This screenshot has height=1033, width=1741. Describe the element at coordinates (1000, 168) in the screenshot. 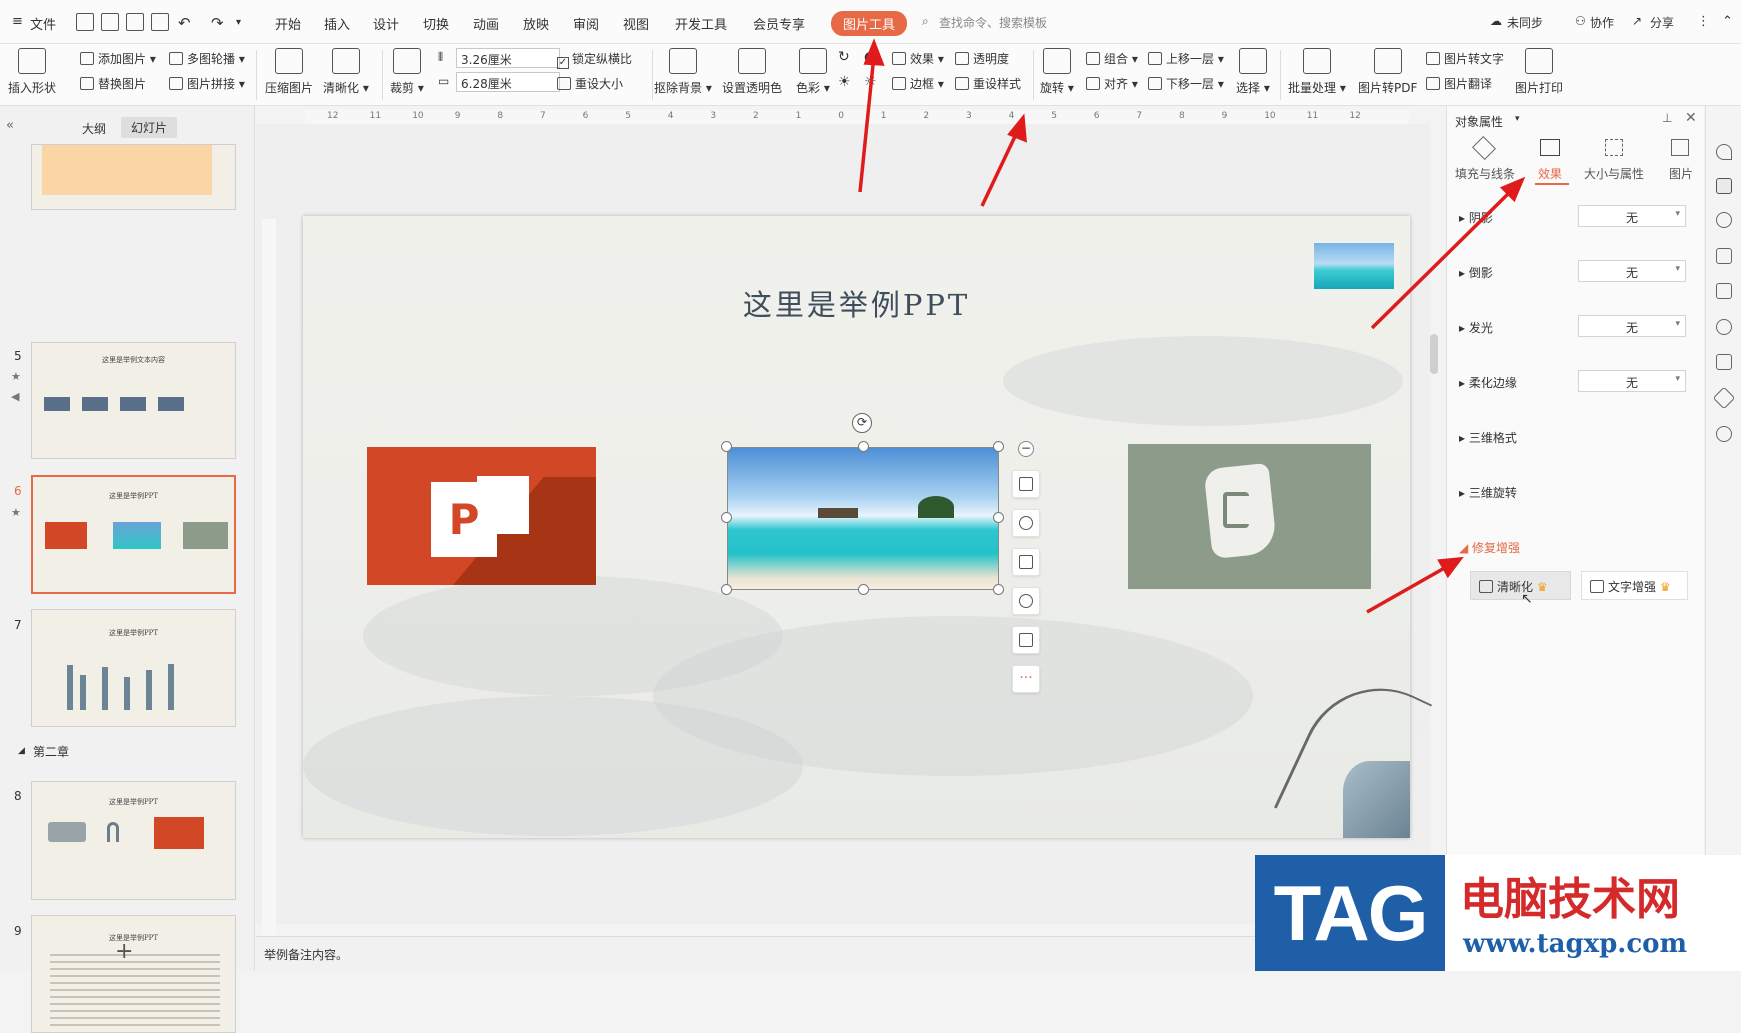

I see `arrow-to-ribbon` at that location.